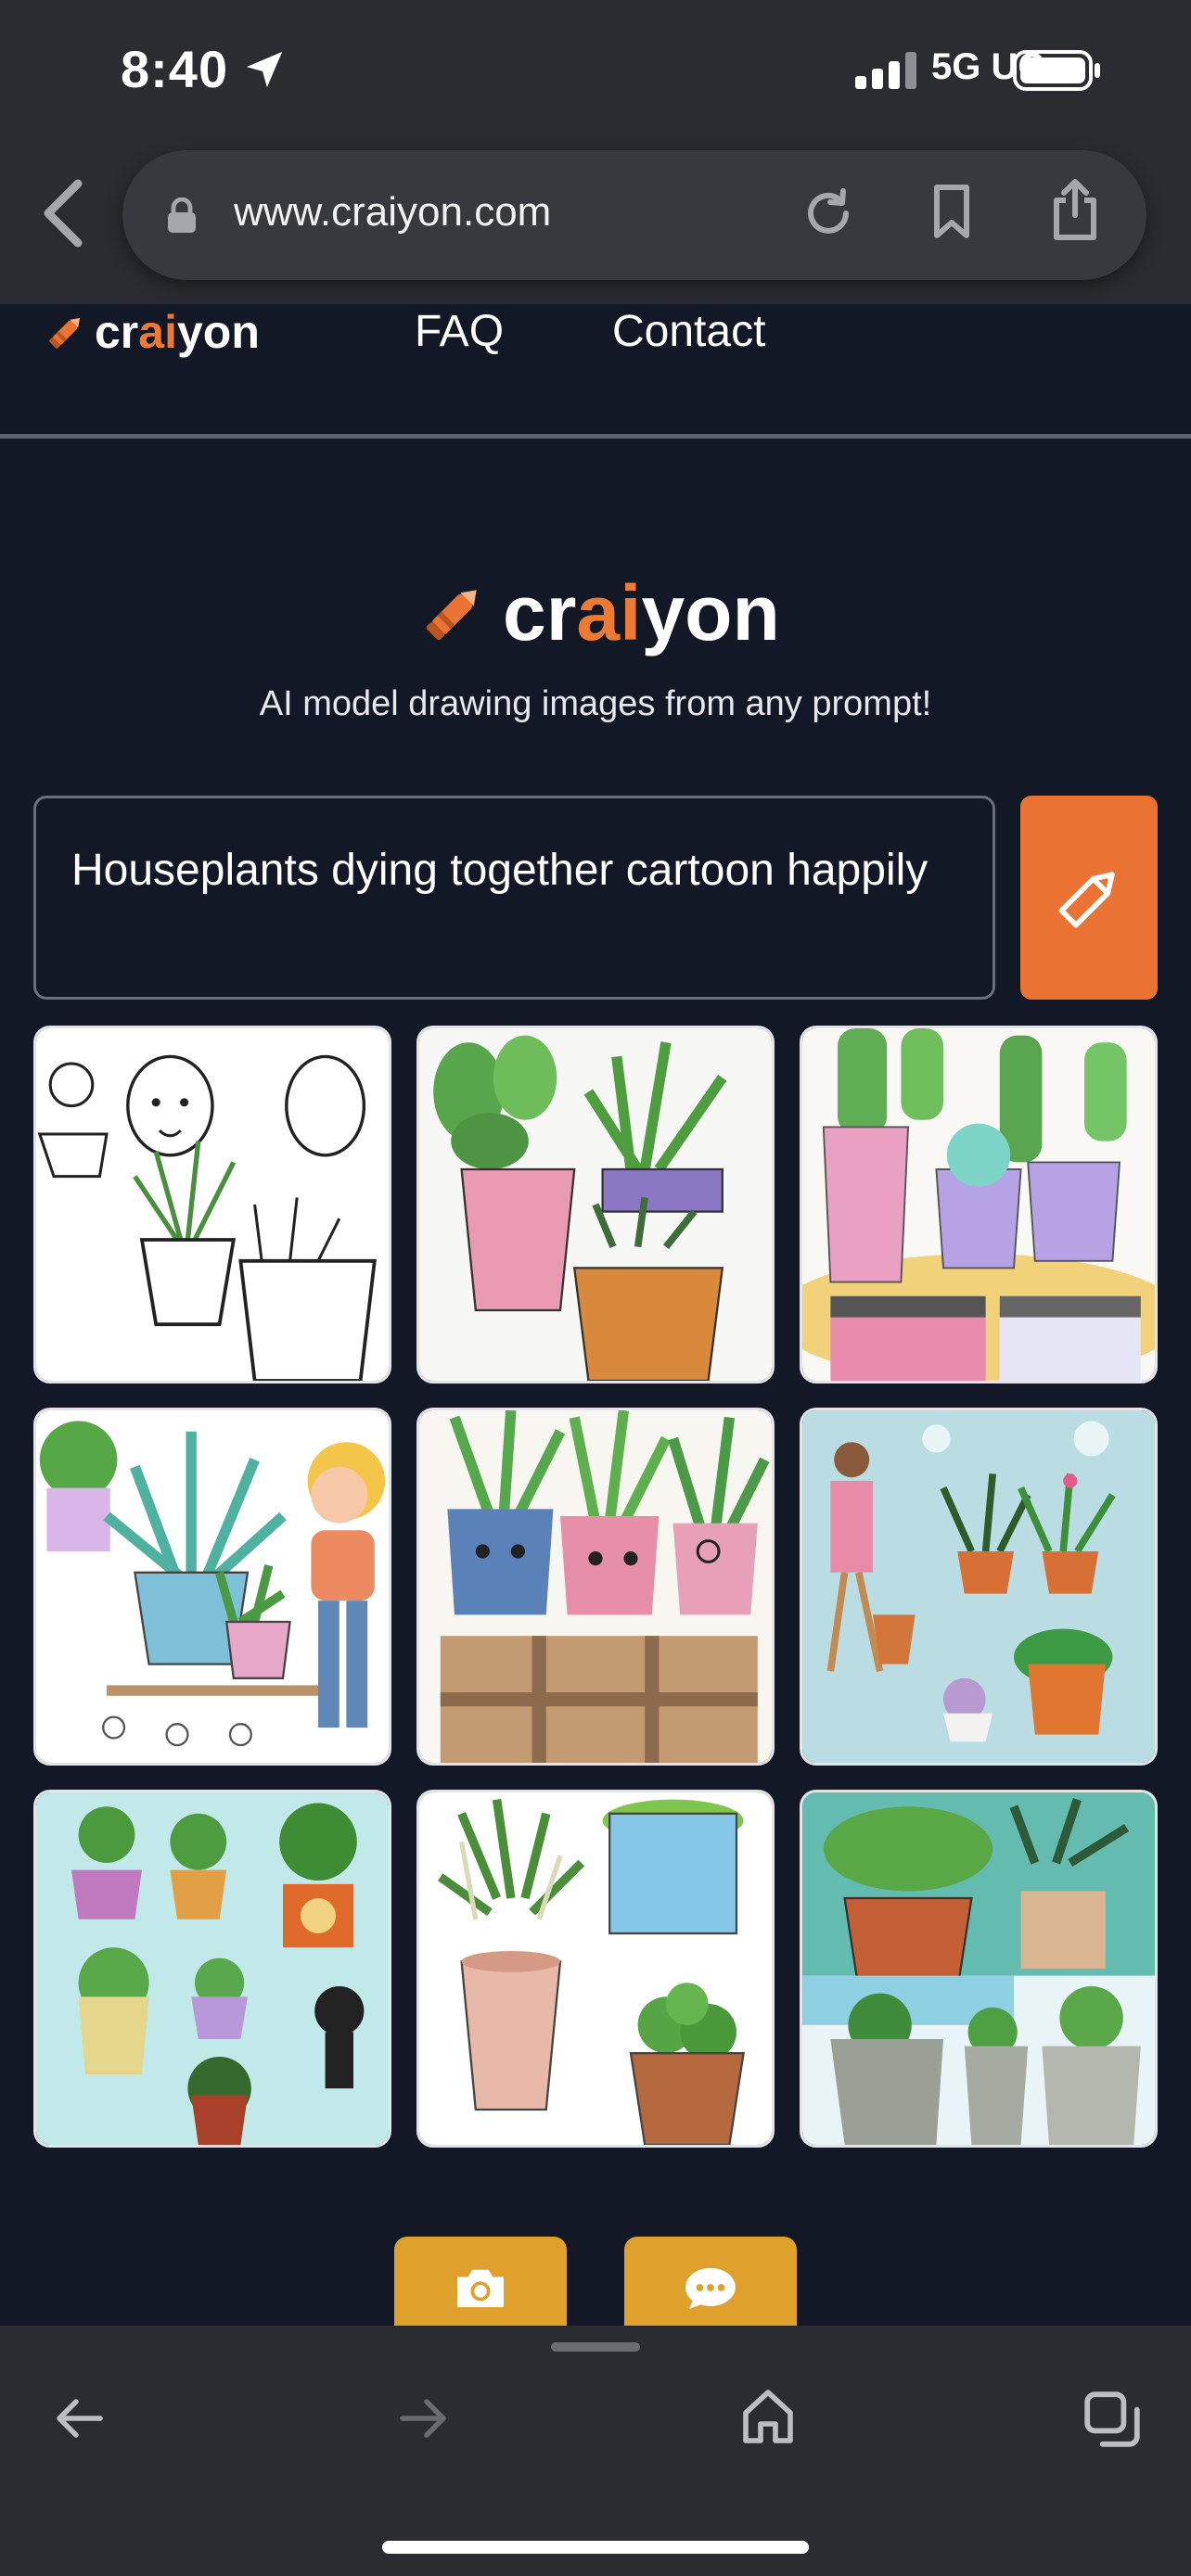 Image resolution: width=1191 pixels, height=2576 pixels. I want to click on tabs-icon, so click(1112, 2419).